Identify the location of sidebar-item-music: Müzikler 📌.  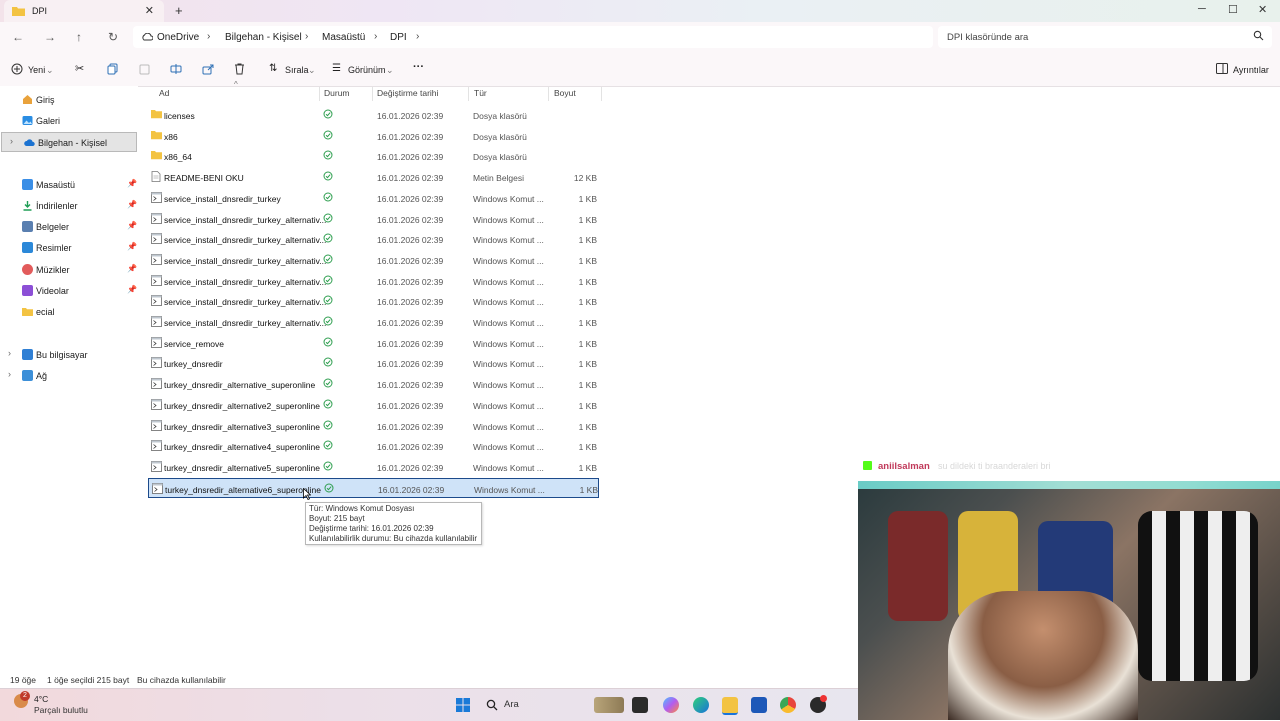
(68, 270).